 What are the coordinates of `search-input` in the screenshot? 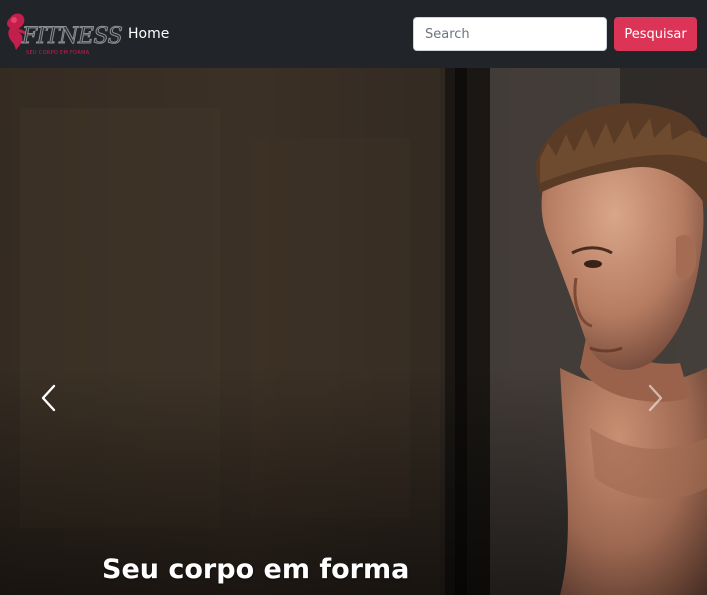 It's located at (510, 34).